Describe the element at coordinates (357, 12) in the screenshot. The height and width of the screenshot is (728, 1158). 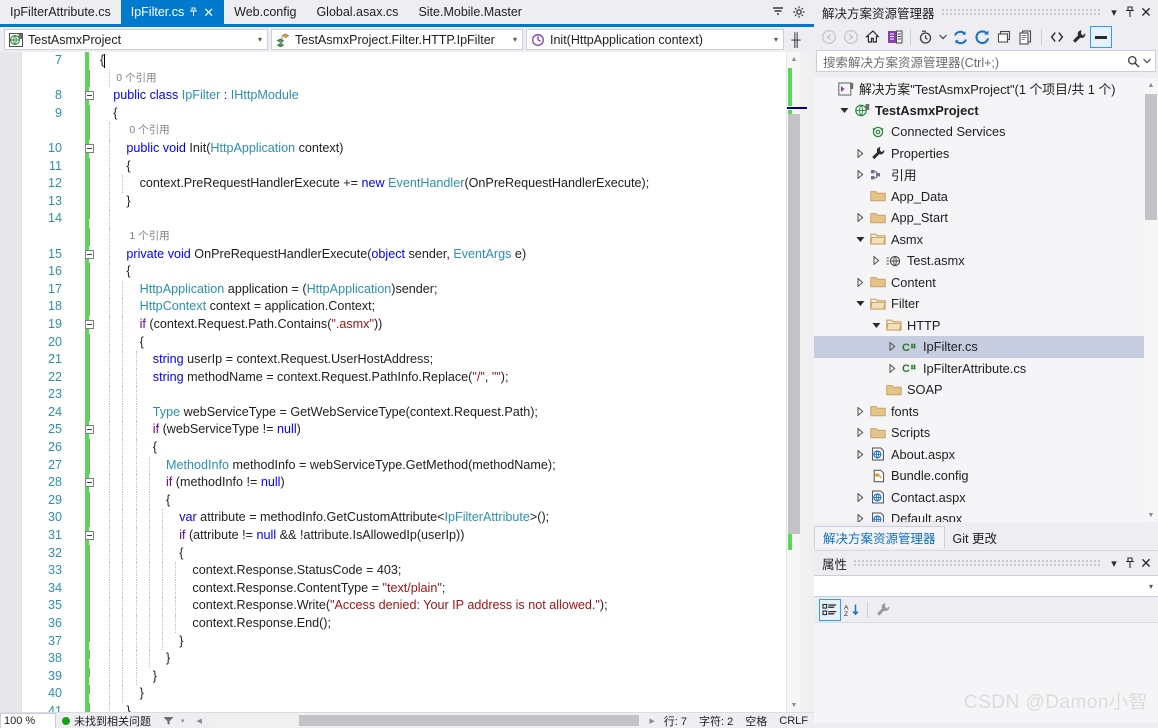
I see `editor-tab: Global.asax.cs` at that location.